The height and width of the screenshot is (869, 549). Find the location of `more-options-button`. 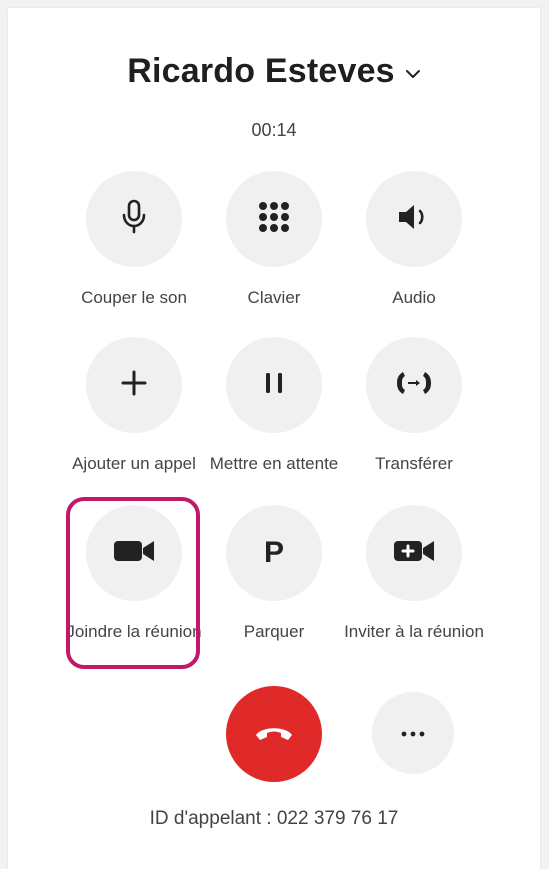

more-options-button is located at coordinates (413, 733).